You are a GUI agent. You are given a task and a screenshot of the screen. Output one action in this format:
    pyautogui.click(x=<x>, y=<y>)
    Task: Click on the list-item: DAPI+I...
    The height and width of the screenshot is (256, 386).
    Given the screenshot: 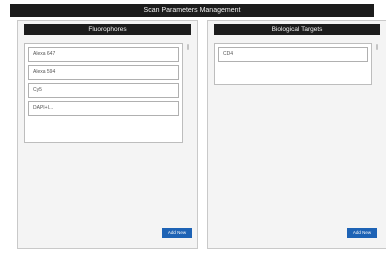 What is the action you would take?
    pyautogui.click(x=103, y=108)
    